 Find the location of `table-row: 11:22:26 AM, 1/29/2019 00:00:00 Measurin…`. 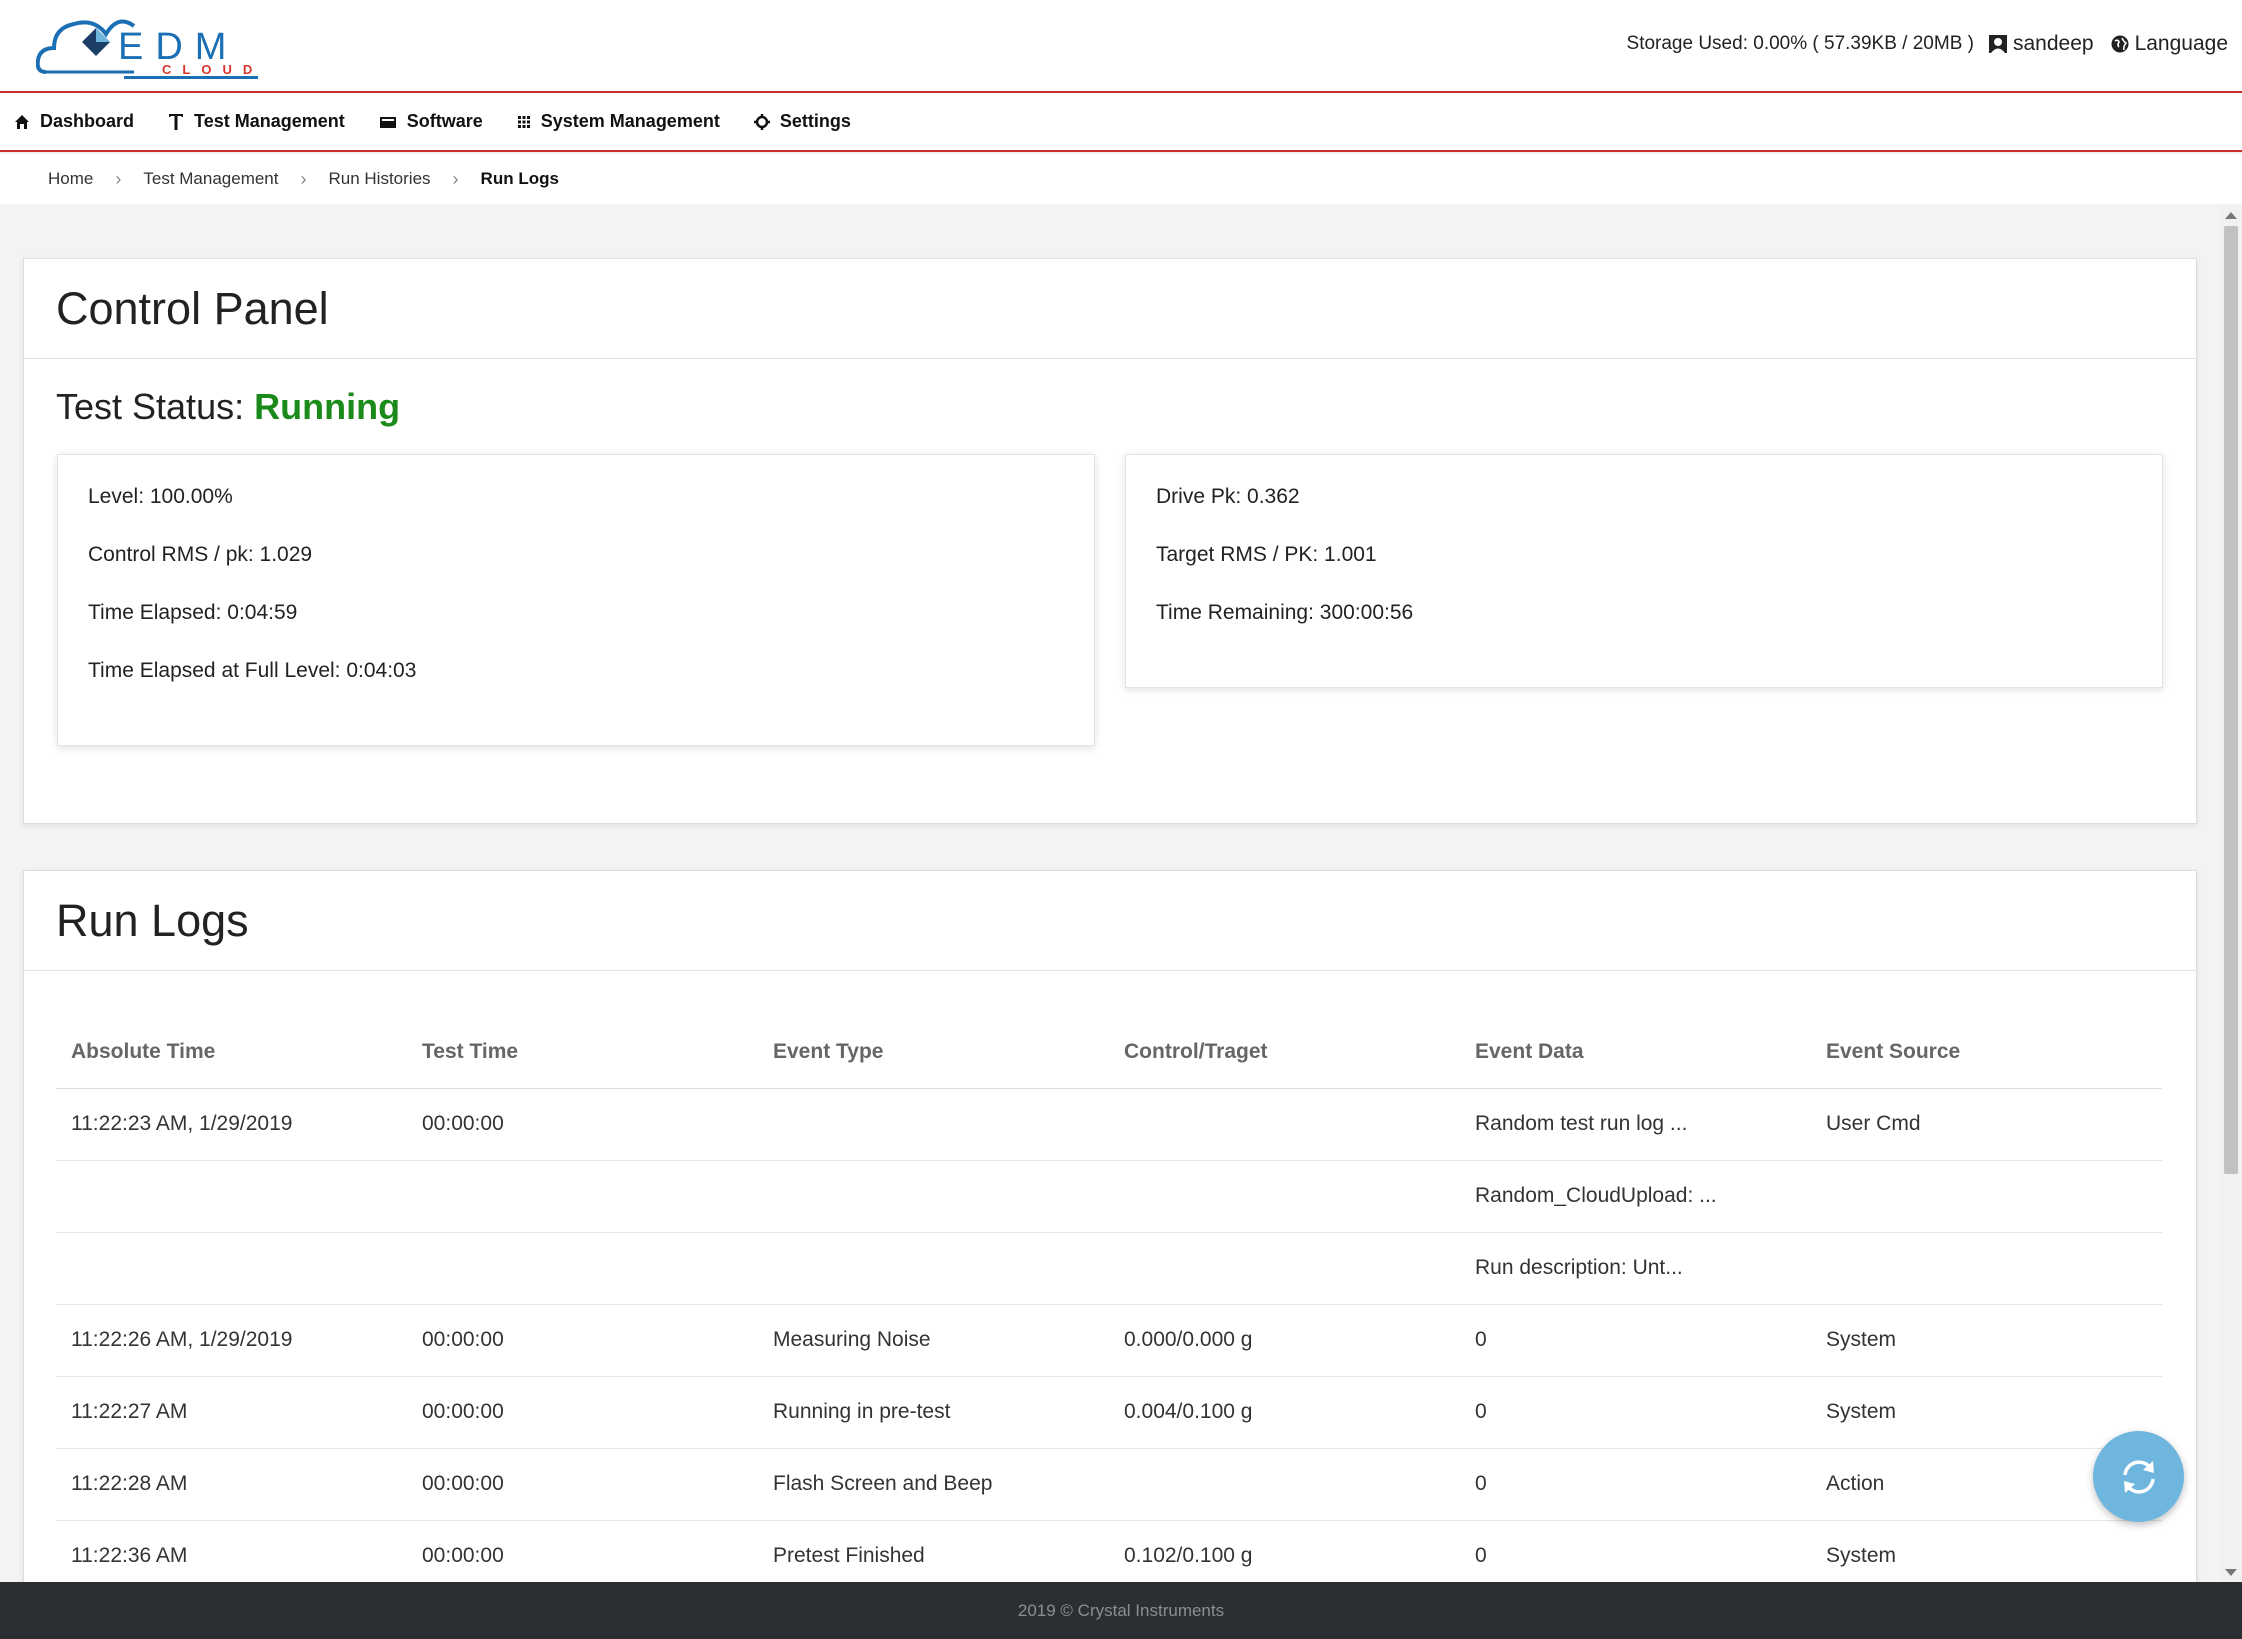

table-row: 11:22:26 AM, 1/29/2019 00:00:00 Measurin… is located at coordinates (1109, 1340).